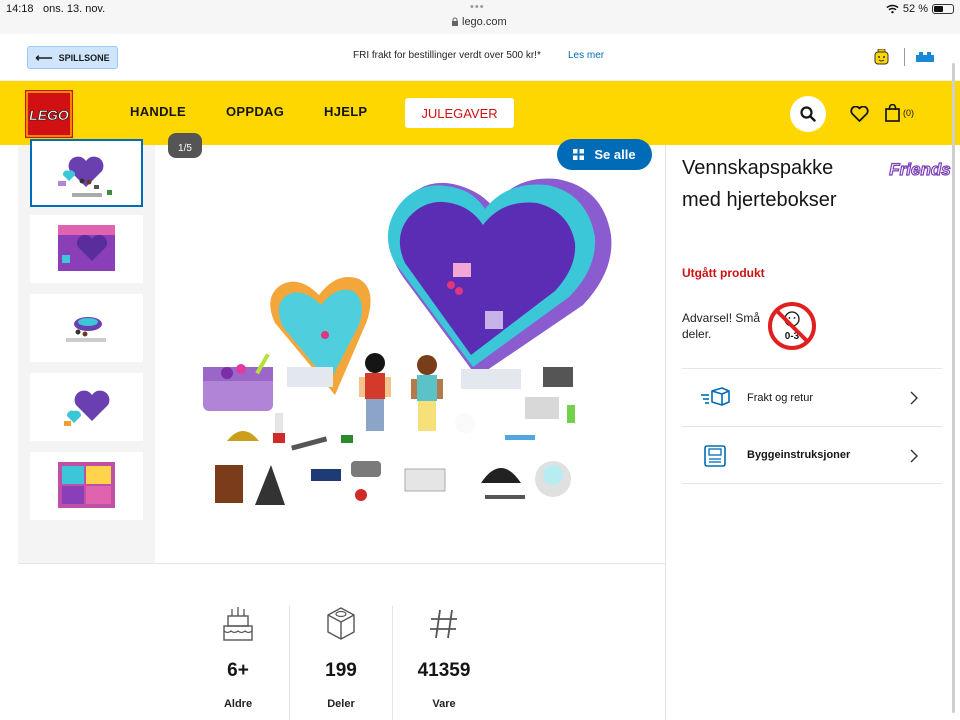  I want to click on building-instructions-row: Byggeinstruksjoner, so click(812, 455).